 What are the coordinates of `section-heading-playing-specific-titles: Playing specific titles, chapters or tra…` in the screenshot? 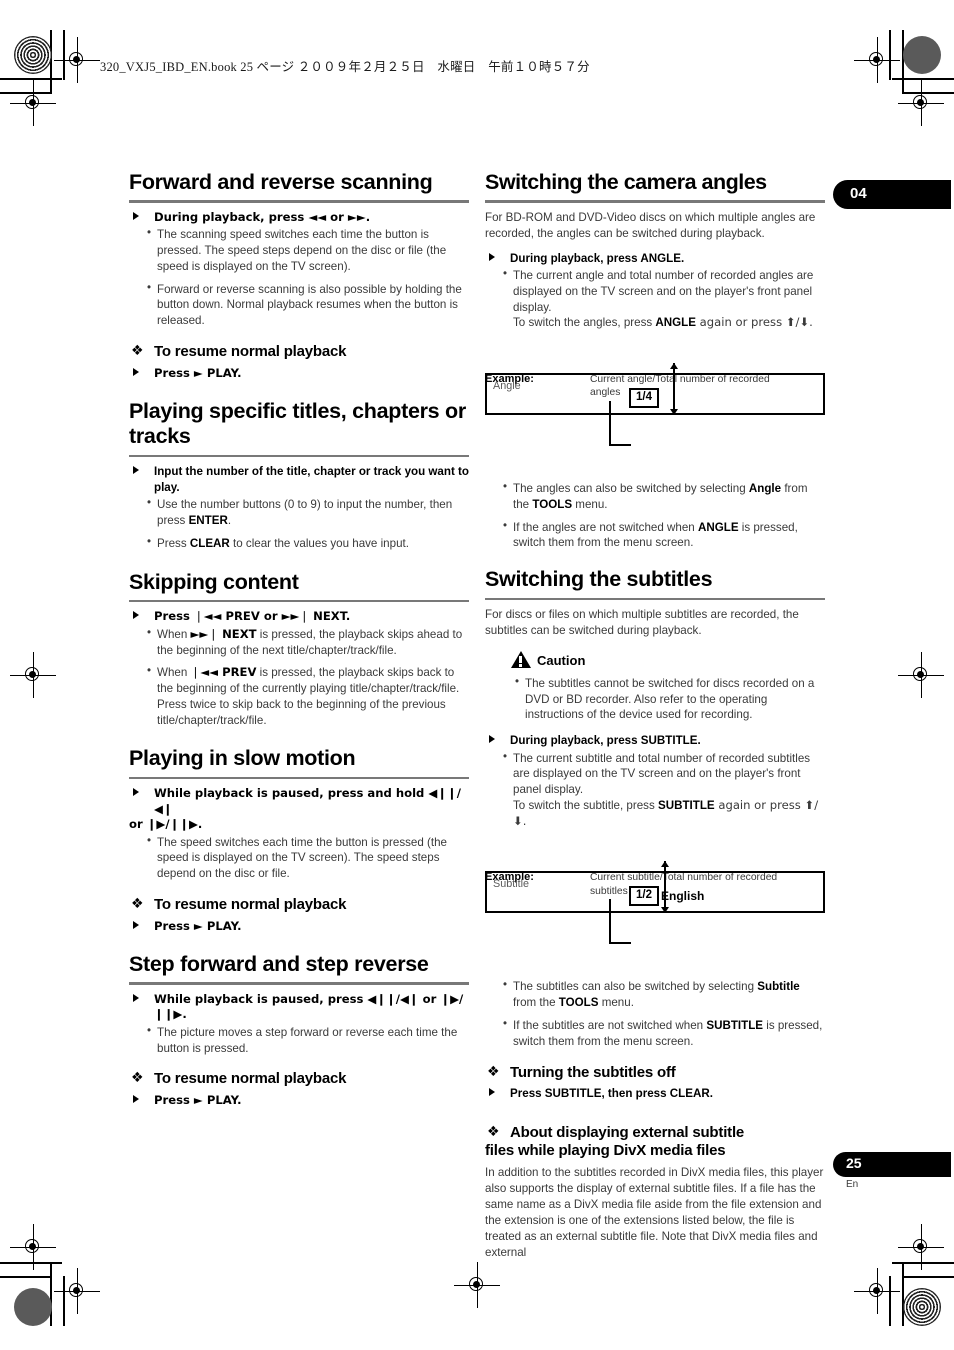 It's located at (297, 424).